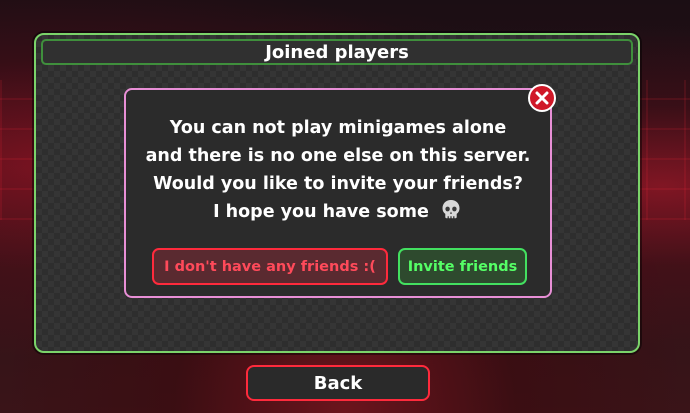 This screenshot has width=690, height=413. I want to click on close-button, so click(542, 98).